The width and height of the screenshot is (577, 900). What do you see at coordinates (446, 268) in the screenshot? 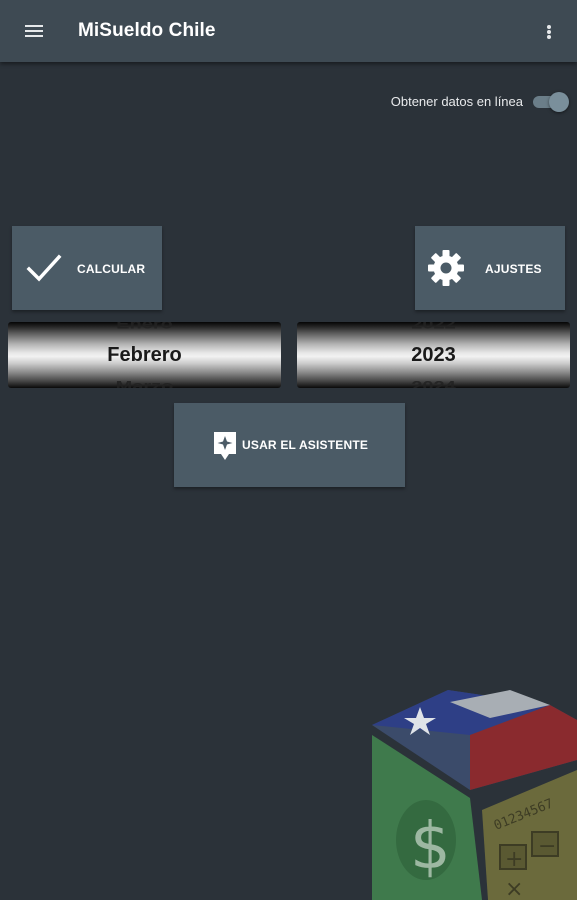
I see `gear-icon` at bounding box center [446, 268].